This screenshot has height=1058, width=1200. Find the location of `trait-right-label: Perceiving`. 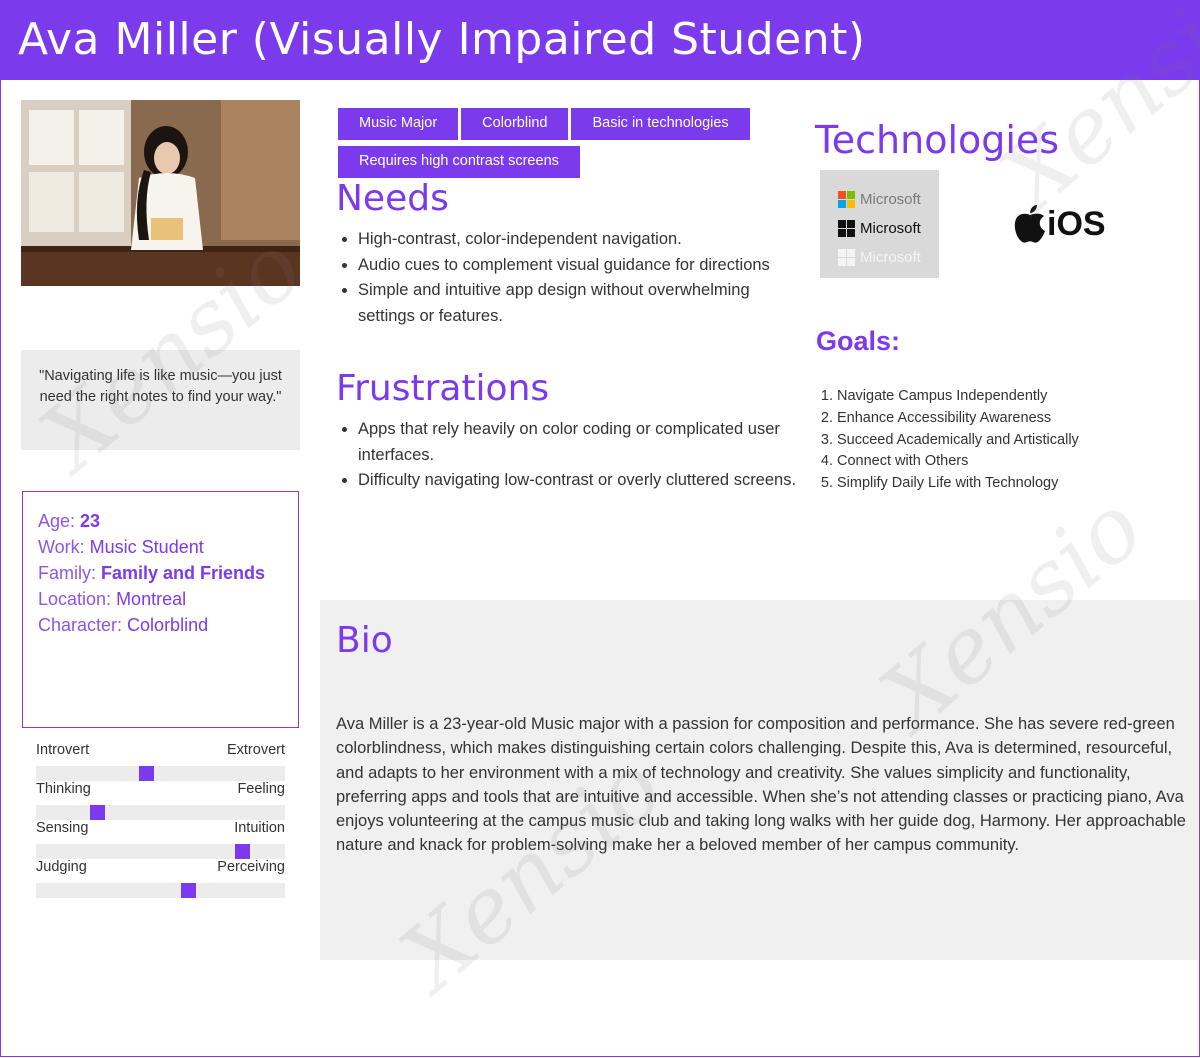

trait-right-label: Perceiving is located at coordinates (251, 867).